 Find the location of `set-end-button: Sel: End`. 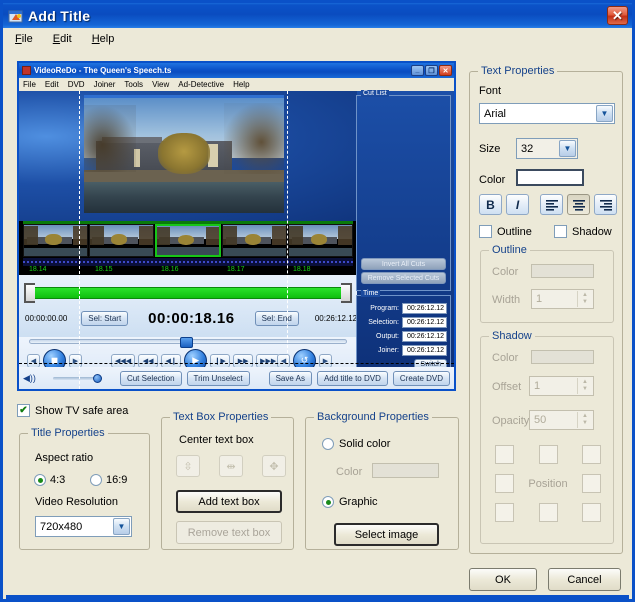

set-end-button: Sel: End is located at coordinates (276, 318).